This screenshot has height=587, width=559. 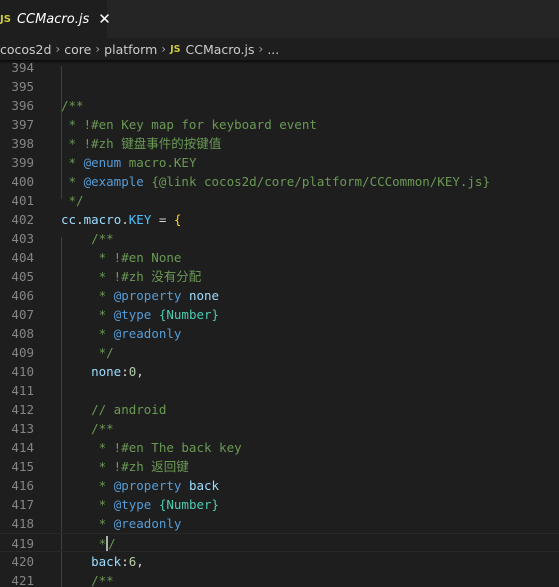 I want to click on code-token-comment: * !#en The back key, so click(x=151, y=447).